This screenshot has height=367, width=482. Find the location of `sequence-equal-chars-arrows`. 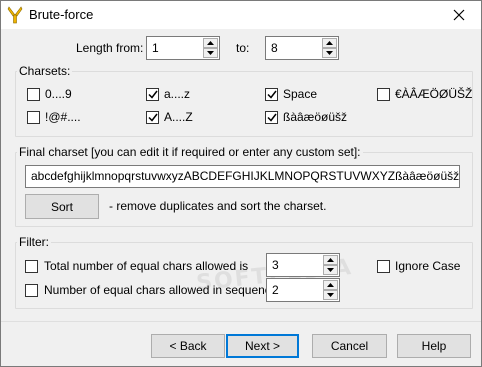

sequence-equal-chars-arrows is located at coordinates (330, 290).